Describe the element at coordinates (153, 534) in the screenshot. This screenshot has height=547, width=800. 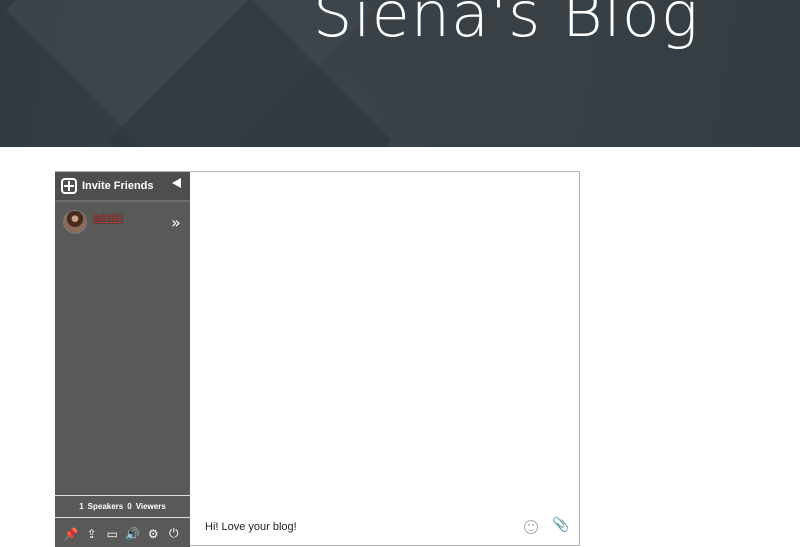
I see `settings-icon: ⚙` at that location.